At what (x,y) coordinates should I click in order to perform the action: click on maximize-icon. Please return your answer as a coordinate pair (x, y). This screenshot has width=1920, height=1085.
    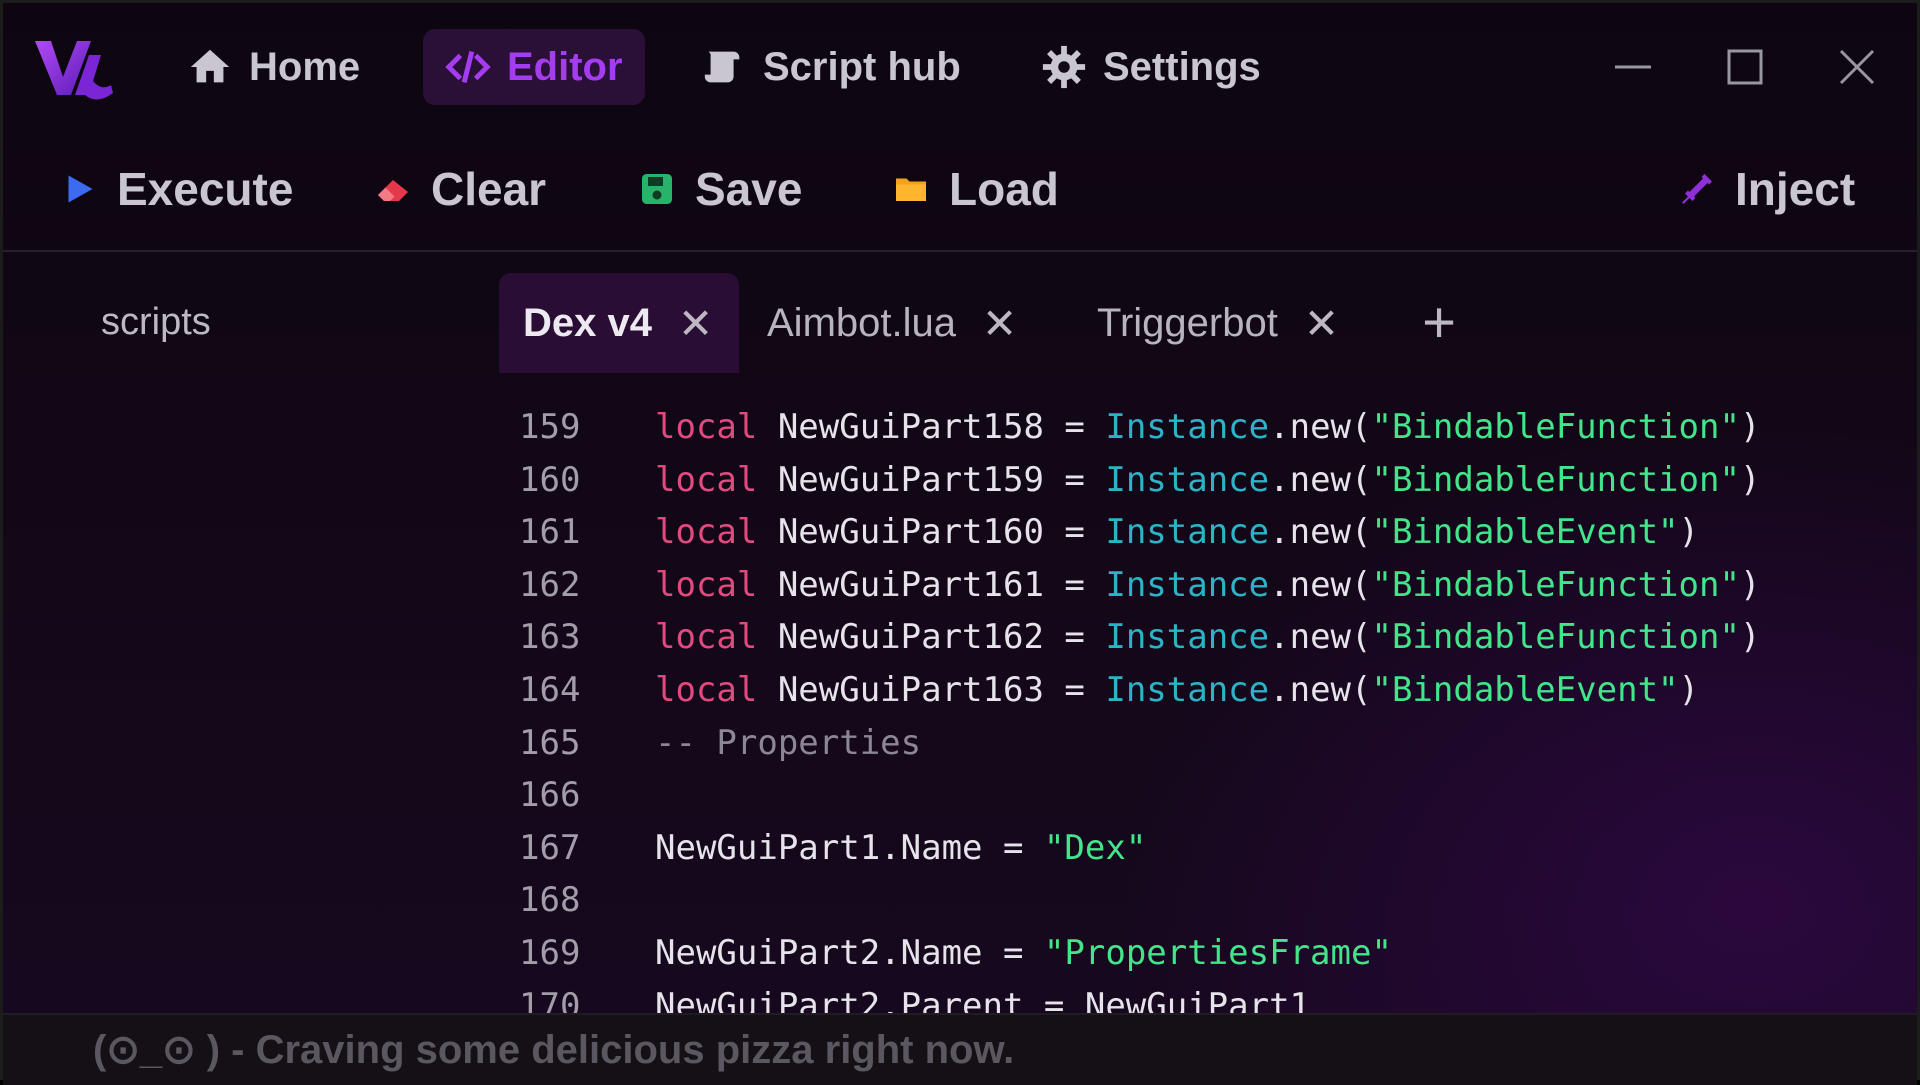
    Looking at the image, I should click on (1745, 67).